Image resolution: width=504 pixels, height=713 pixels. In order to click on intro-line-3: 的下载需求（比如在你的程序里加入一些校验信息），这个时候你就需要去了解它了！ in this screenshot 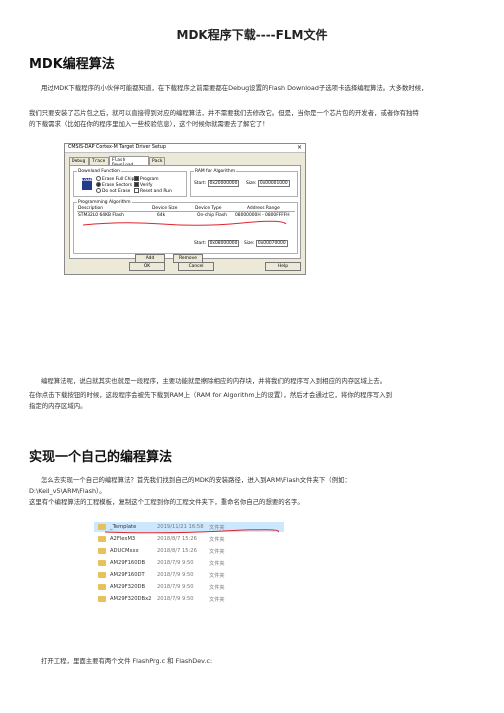, I will do `click(149, 123)`.